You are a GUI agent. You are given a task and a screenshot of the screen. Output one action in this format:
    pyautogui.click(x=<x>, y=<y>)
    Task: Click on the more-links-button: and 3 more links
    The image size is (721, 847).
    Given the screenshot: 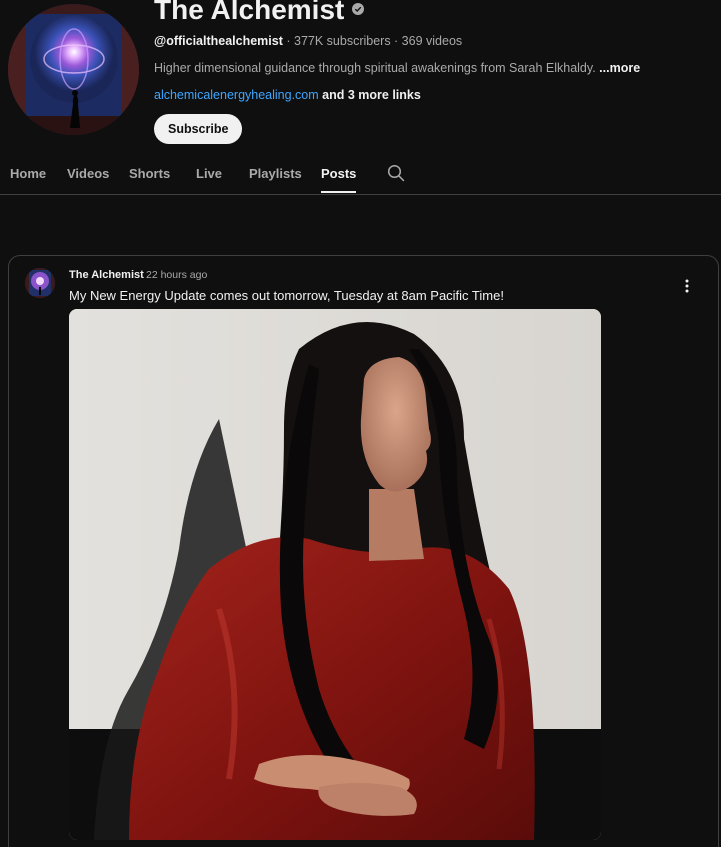 What is the action you would take?
    pyautogui.click(x=370, y=95)
    